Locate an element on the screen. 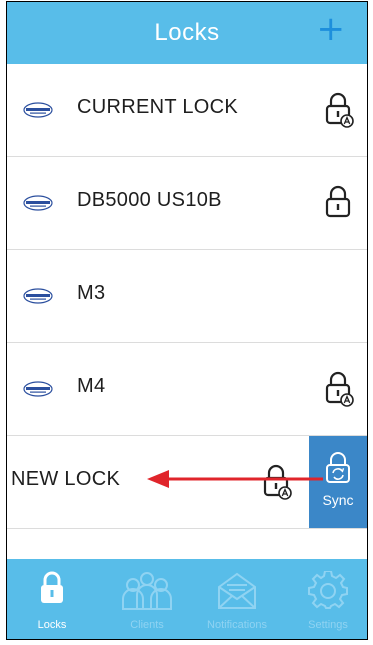 This screenshot has height=645, width=373. tab-settings: Settings is located at coordinates (325, 599).